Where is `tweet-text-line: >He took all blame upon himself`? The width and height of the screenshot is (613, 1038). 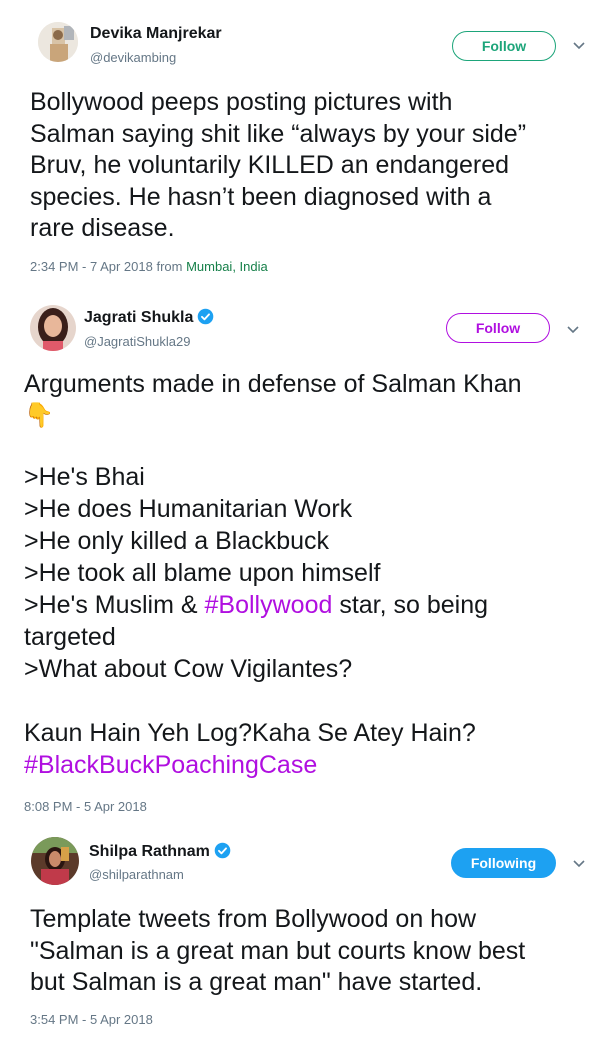 tweet-text-line: >He took all blame upon himself is located at coordinates (202, 572).